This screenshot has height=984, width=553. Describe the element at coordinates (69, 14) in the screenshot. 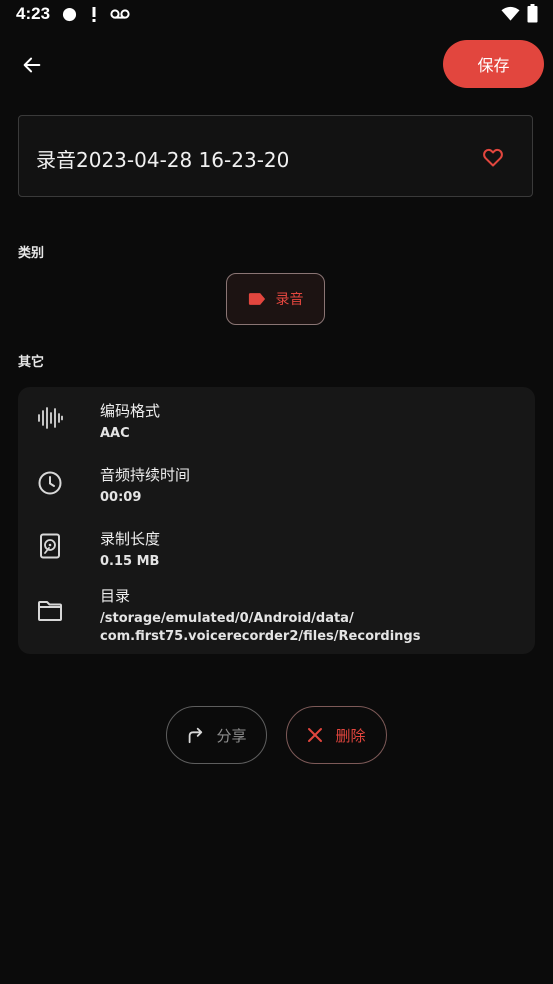

I see `circle-icon` at that location.